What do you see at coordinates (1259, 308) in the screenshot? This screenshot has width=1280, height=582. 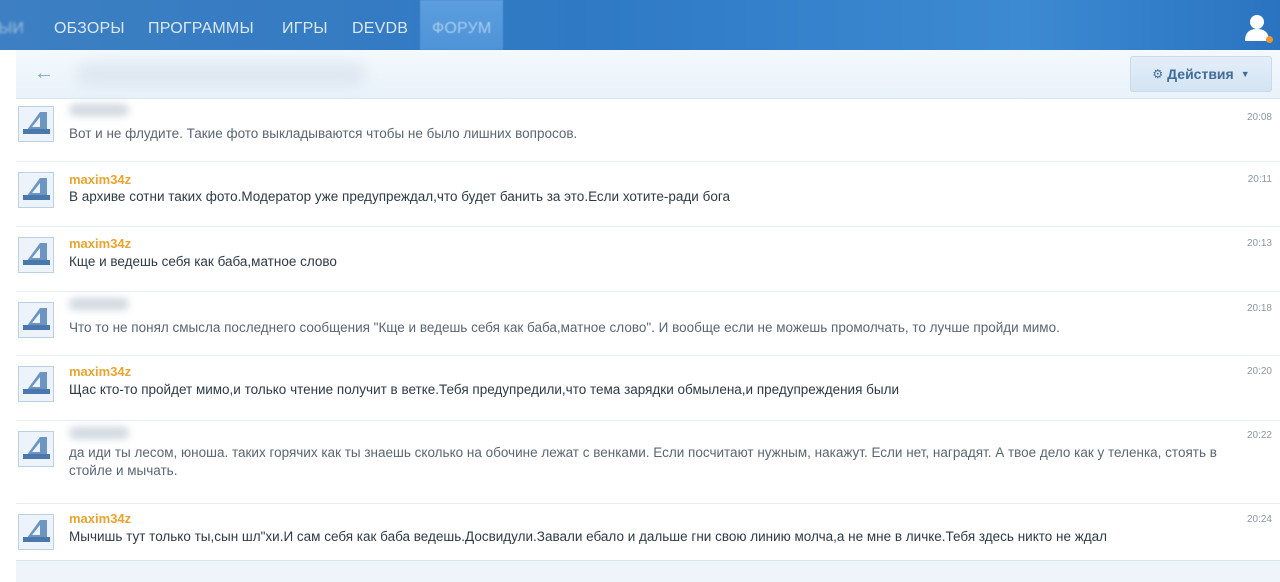 I see `message-time: 20:18` at bounding box center [1259, 308].